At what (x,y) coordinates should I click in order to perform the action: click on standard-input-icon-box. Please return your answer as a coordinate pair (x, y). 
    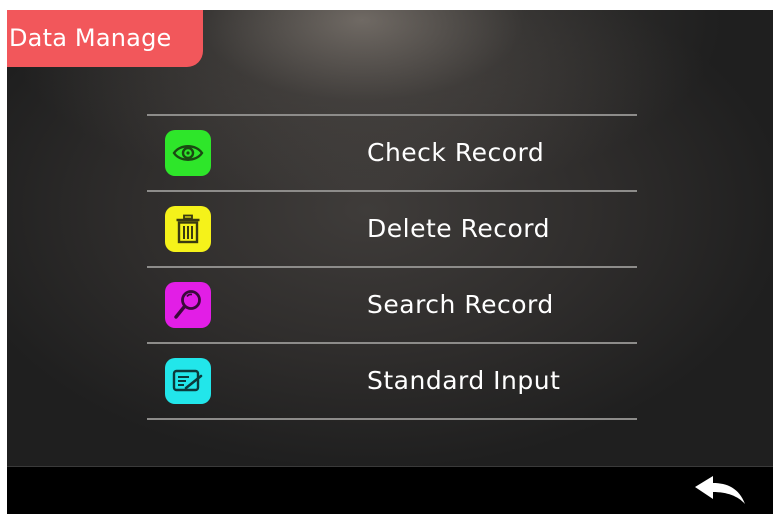
    Looking at the image, I should click on (188, 381).